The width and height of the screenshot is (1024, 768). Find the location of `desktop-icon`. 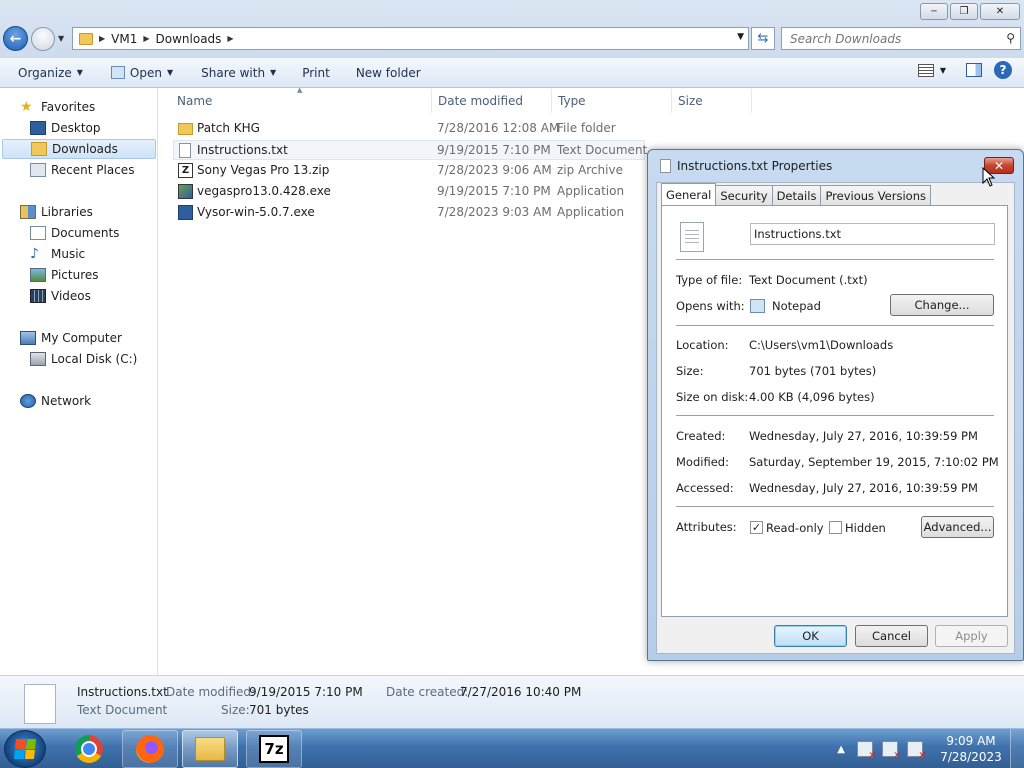

desktop-icon is located at coordinates (38, 128).